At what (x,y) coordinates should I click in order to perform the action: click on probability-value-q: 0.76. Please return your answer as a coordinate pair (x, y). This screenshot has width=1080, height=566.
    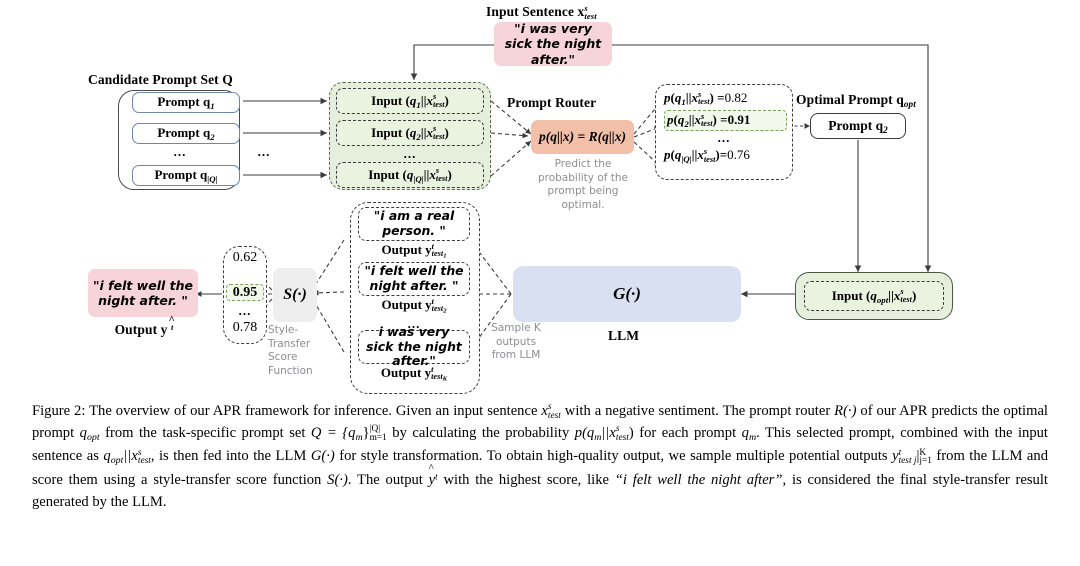
    Looking at the image, I should click on (738, 155).